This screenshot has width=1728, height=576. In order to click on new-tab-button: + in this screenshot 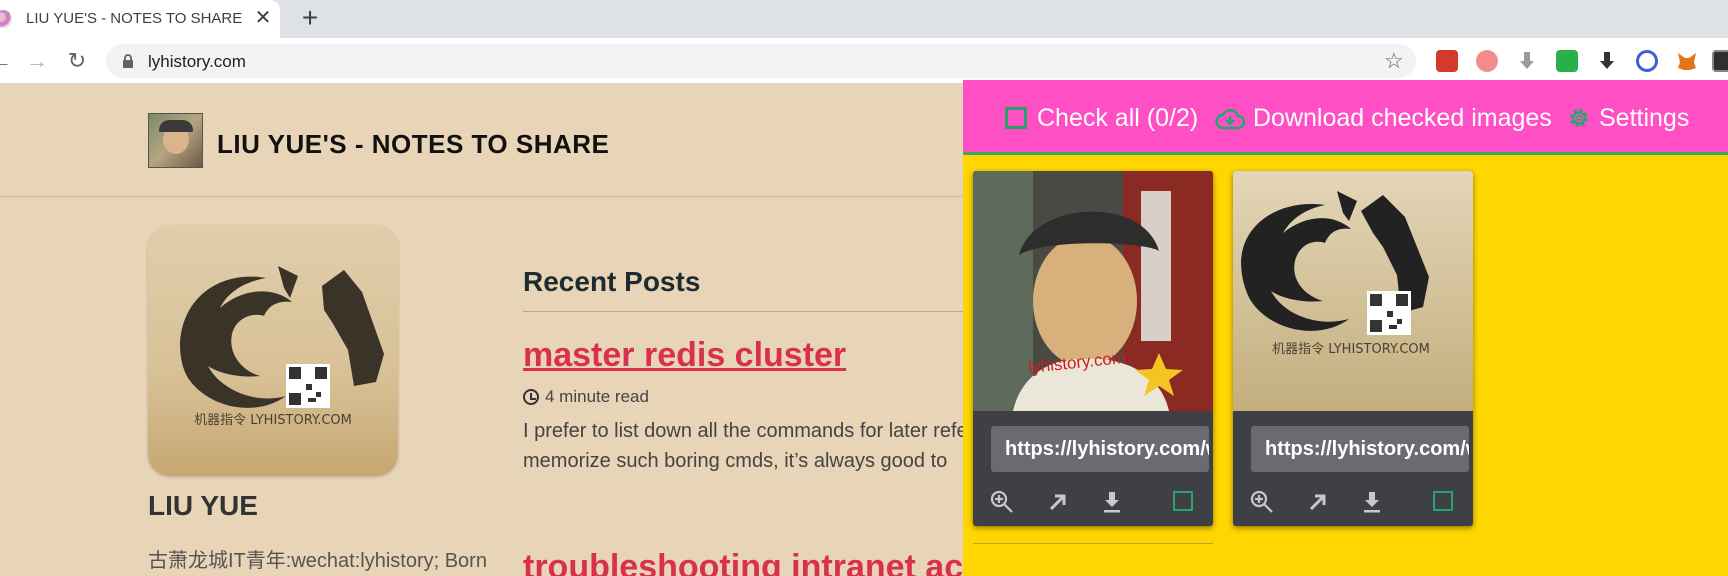, I will do `click(310, 18)`.